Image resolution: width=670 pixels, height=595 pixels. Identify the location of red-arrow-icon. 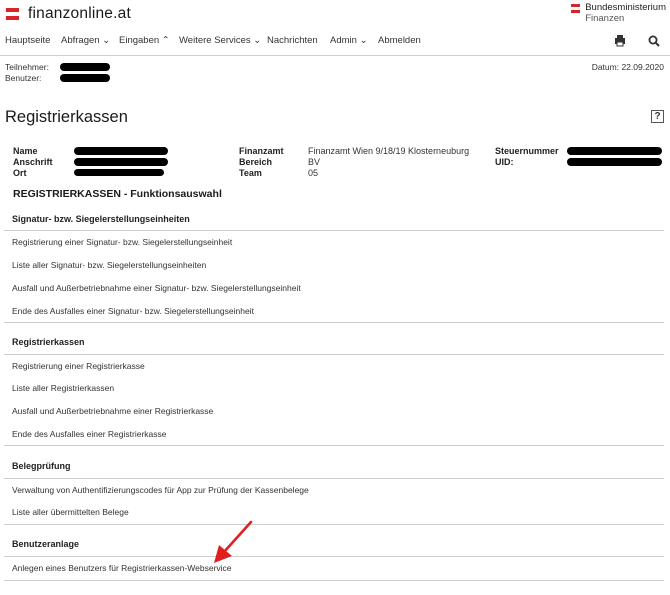
(233, 541).